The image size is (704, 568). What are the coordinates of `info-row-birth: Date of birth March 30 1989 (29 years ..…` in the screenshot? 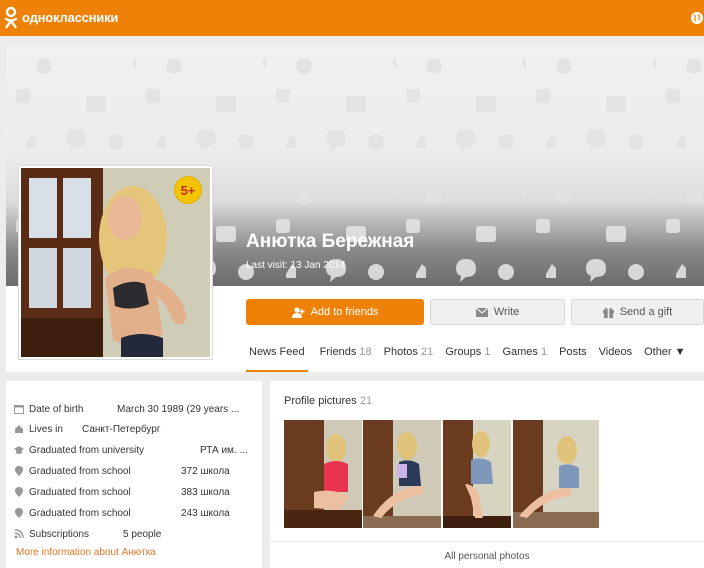 It's located at (126, 409).